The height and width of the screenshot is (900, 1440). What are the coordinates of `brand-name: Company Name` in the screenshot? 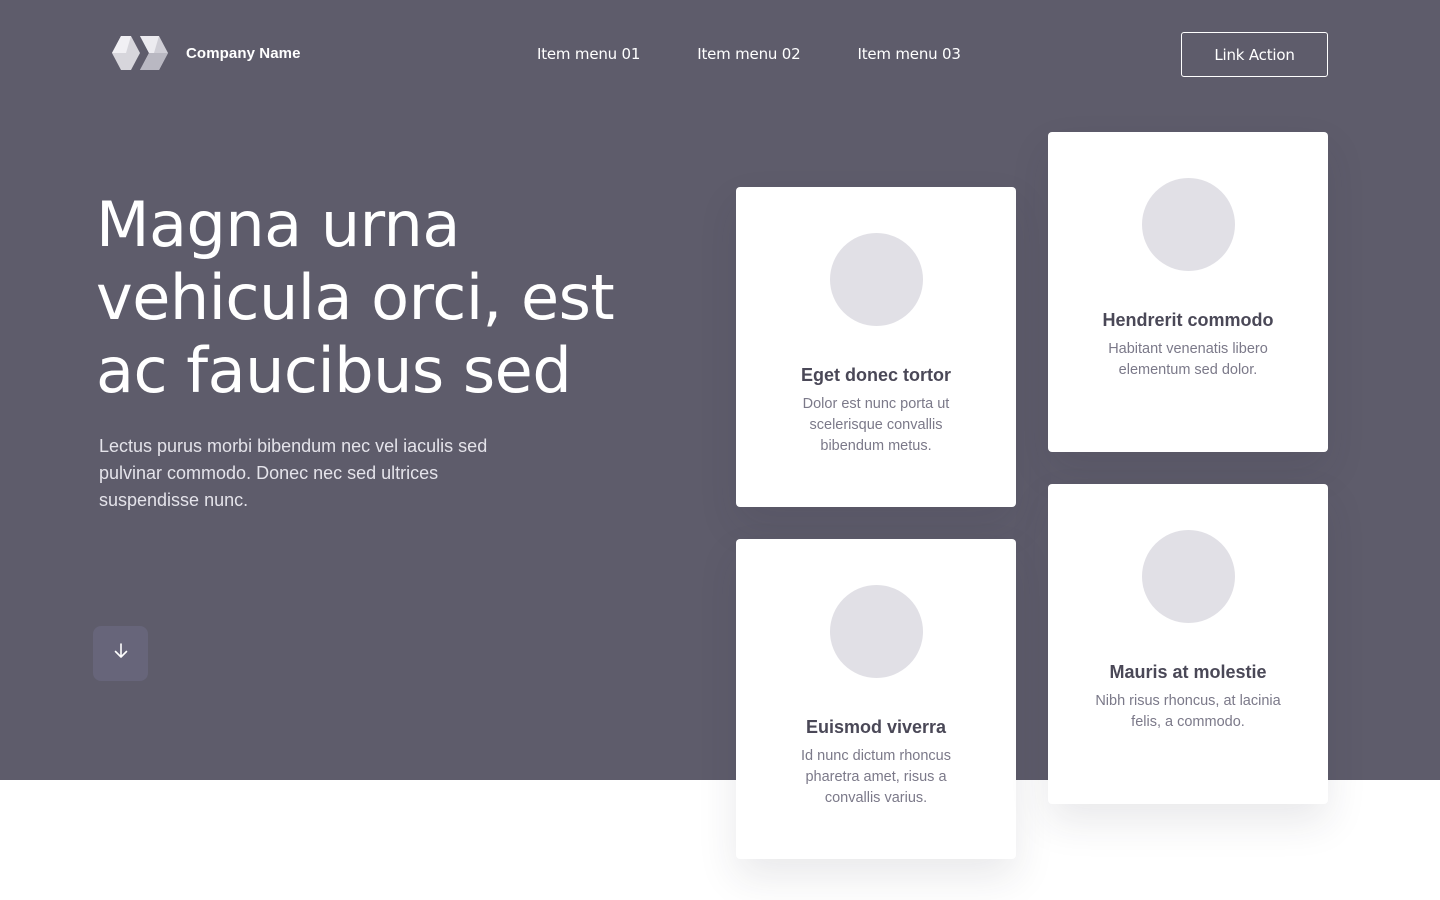 It's located at (243, 53).